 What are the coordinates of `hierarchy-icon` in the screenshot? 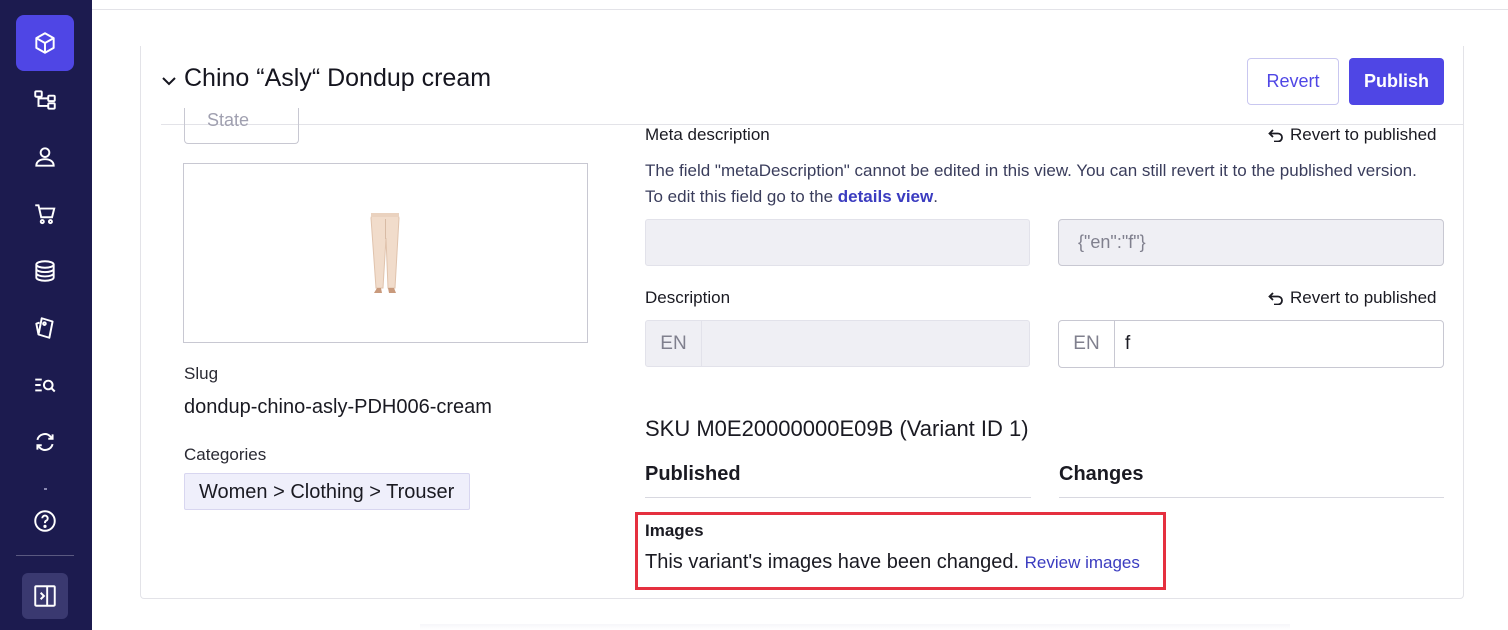 It's located at (45, 100).